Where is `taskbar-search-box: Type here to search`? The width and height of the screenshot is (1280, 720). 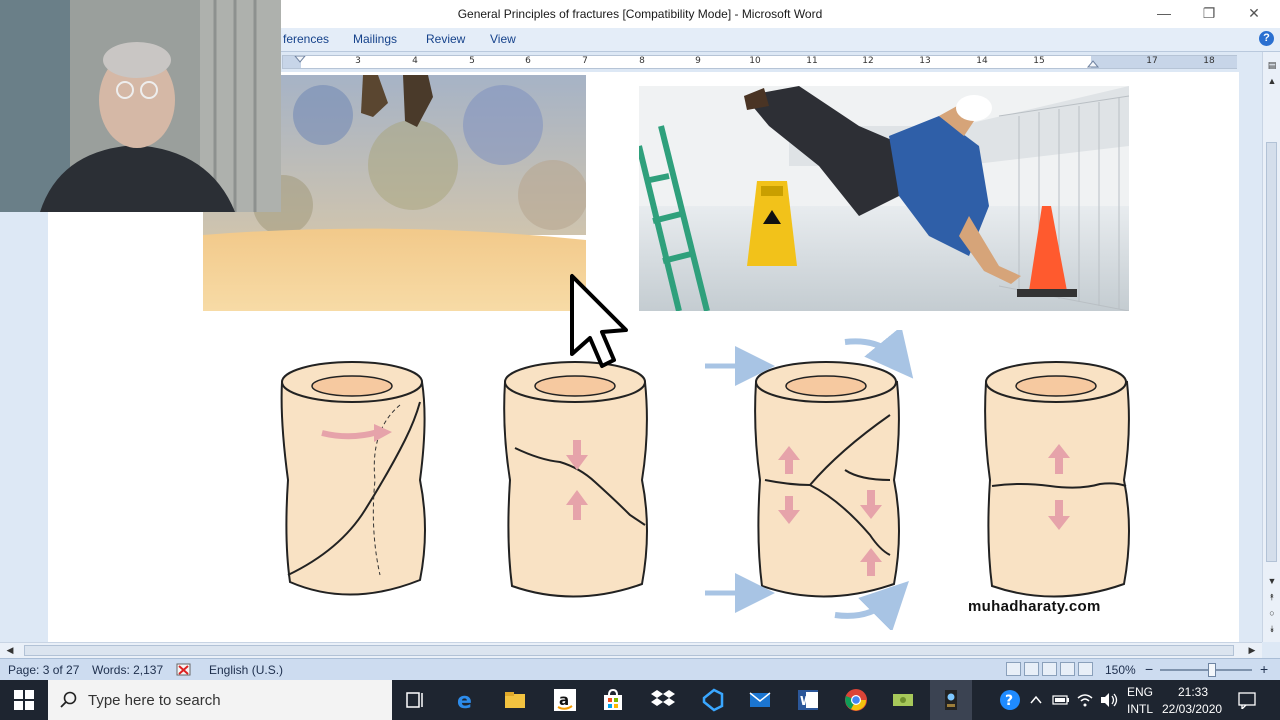
taskbar-search-box: Type here to search is located at coordinates (220, 700).